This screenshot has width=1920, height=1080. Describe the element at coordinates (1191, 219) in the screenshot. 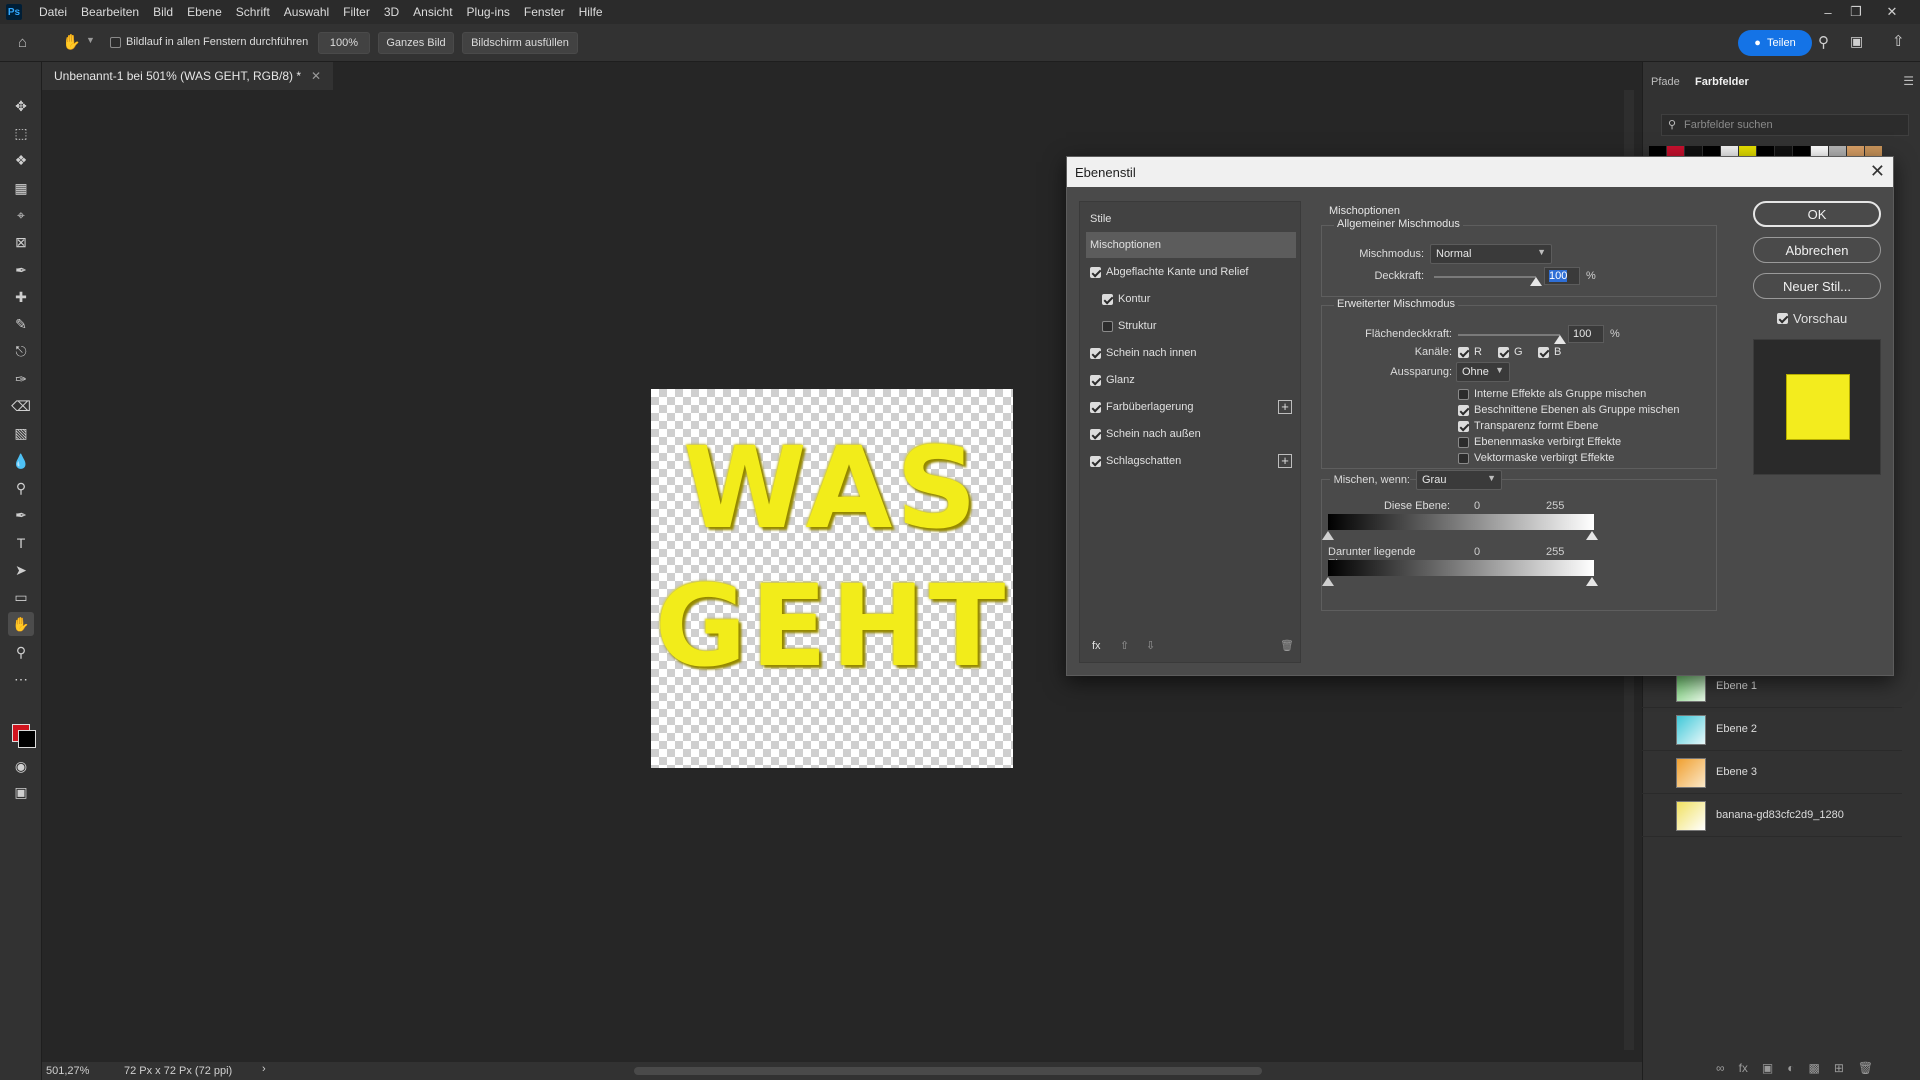

I see `styles-header: Stile` at that location.